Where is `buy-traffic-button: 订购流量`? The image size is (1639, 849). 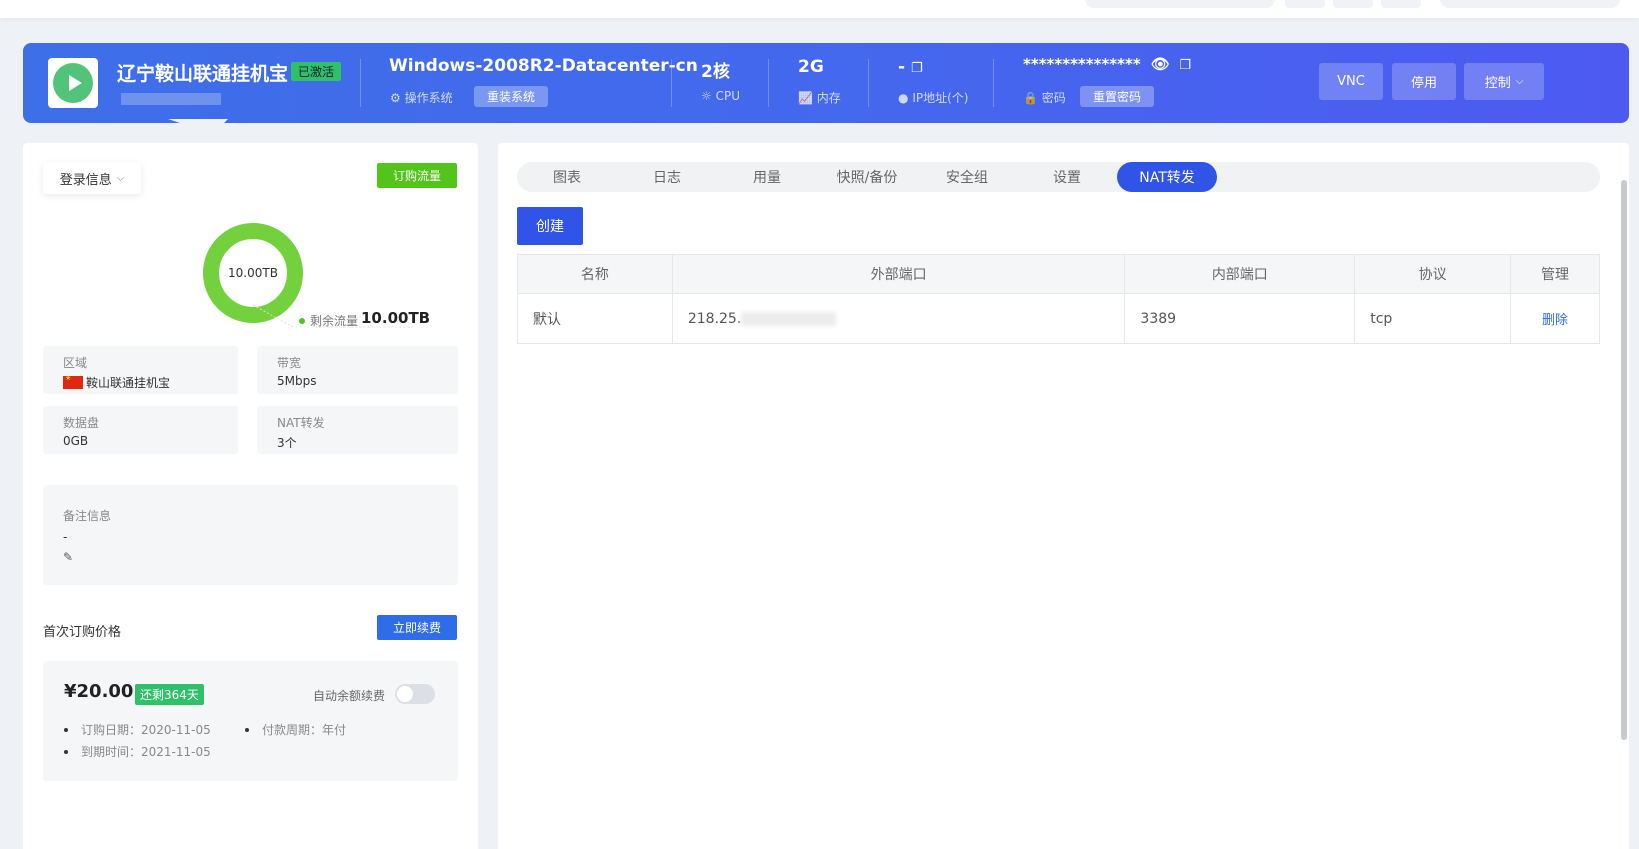 buy-traffic-button: 订购流量 is located at coordinates (417, 175).